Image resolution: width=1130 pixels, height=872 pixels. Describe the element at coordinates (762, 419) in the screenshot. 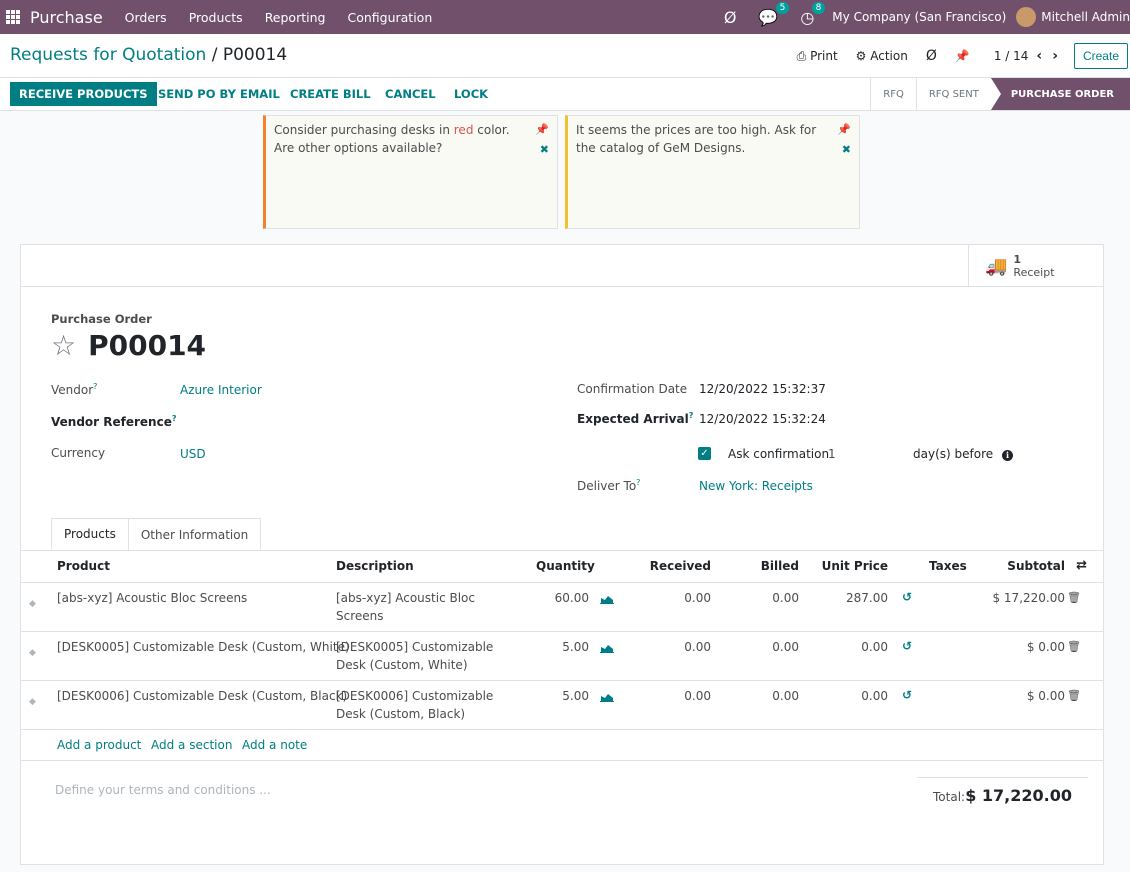

I see `expected-arrival-field: 12/20/2022 15:32:24` at that location.